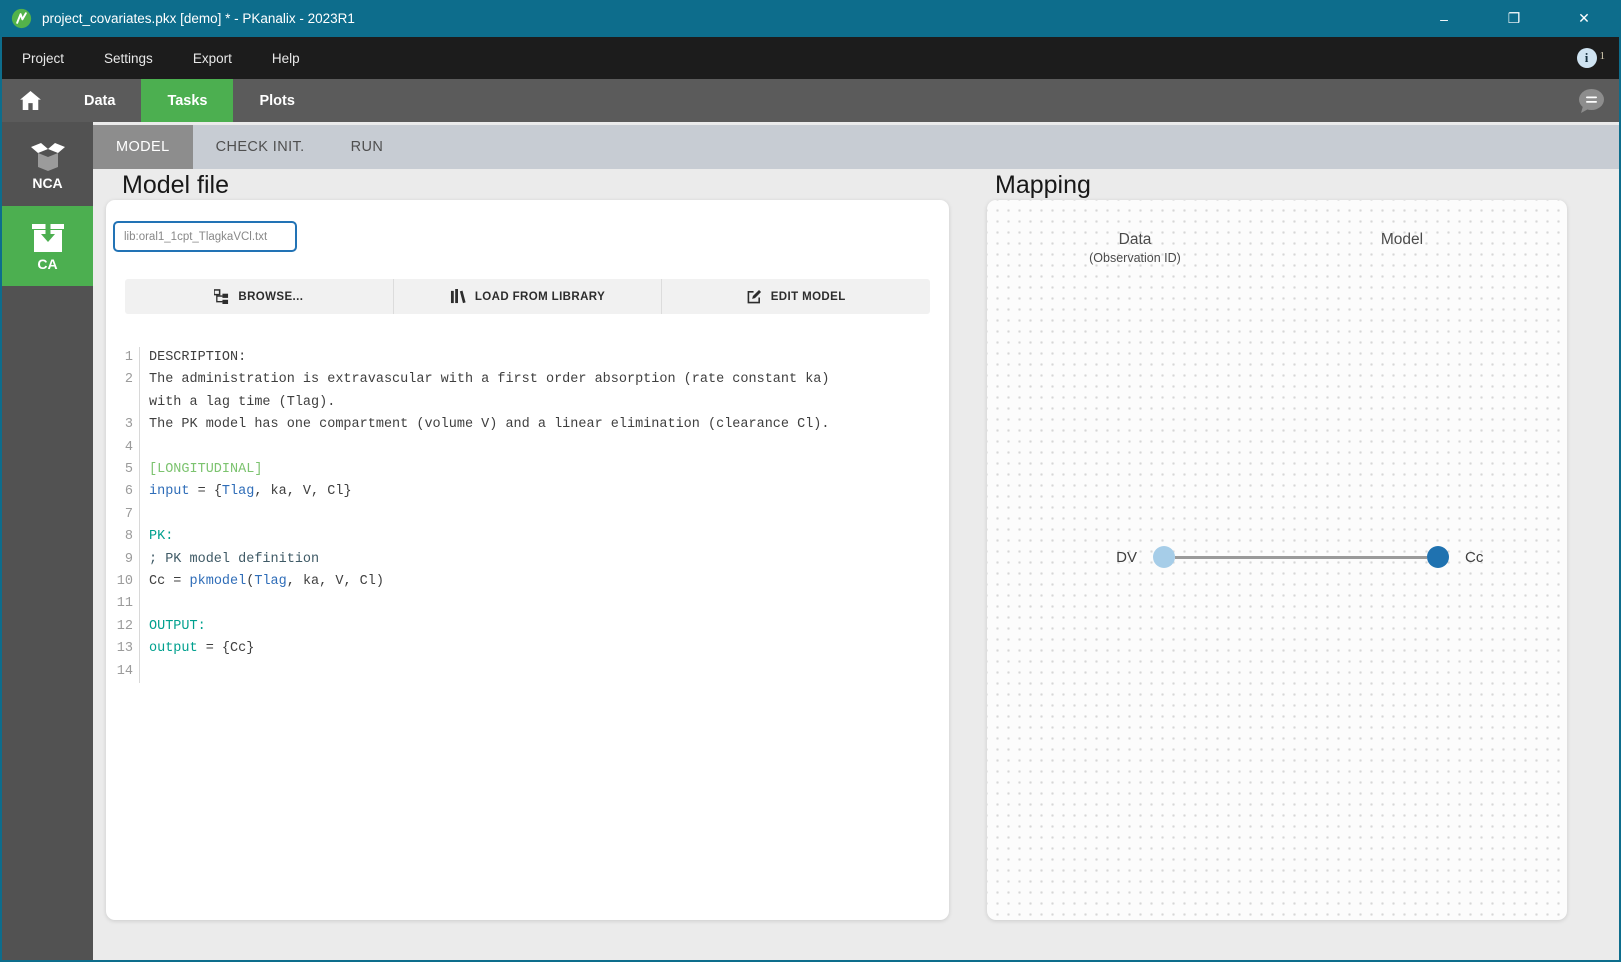 The height and width of the screenshot is (962, 1621). Describe the element at coordinates (1135, 258) in the screenshot. I see `mapping-data-header-sub: (Observation ID)` at that location.